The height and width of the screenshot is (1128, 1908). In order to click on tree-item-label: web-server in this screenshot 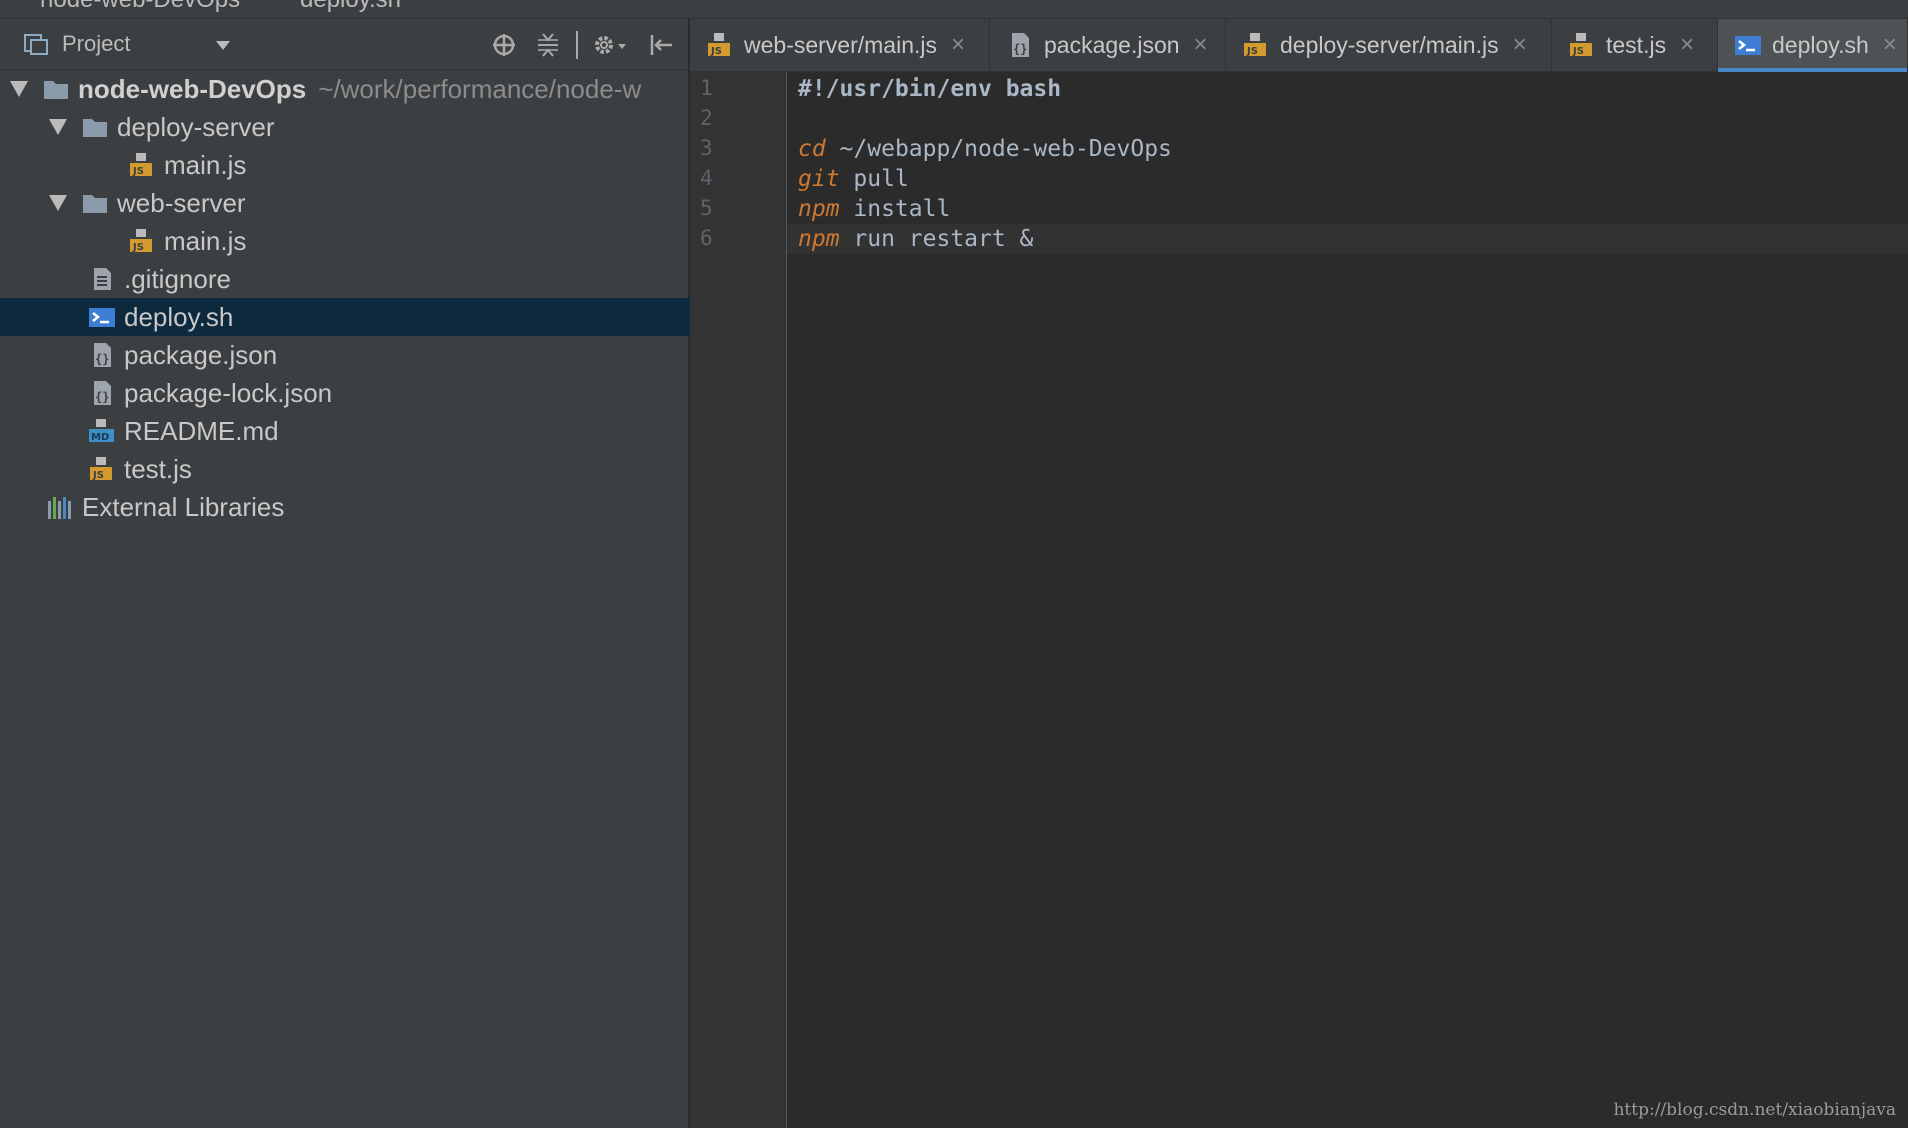, I will do `click(181, 202)`.